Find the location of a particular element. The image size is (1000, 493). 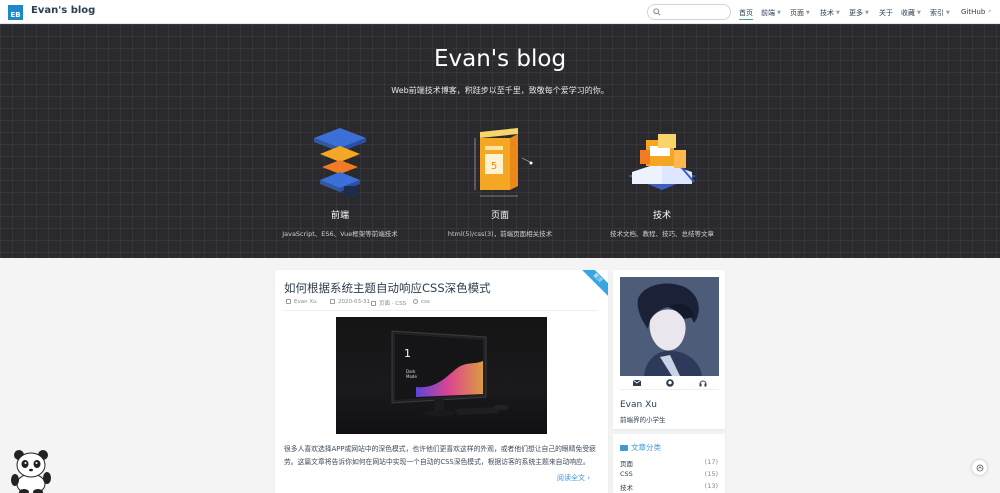

feature-pages: 5 页面 html(5)/css(3)，前端页面相关技术 is located at coordinates (500, 181).